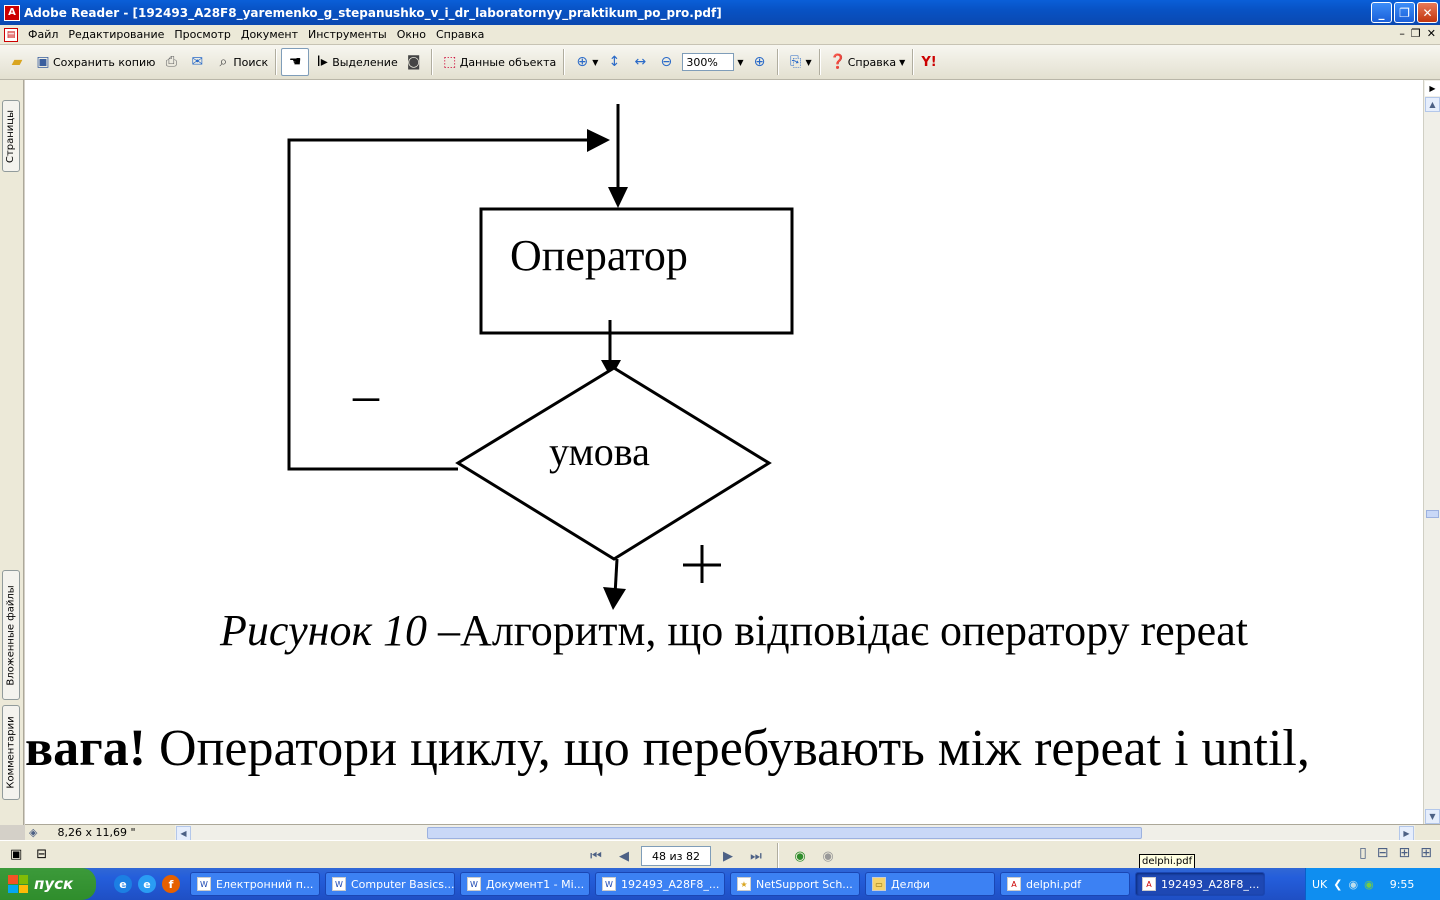  I want to click on start-label: пуск, so click(54, 884).